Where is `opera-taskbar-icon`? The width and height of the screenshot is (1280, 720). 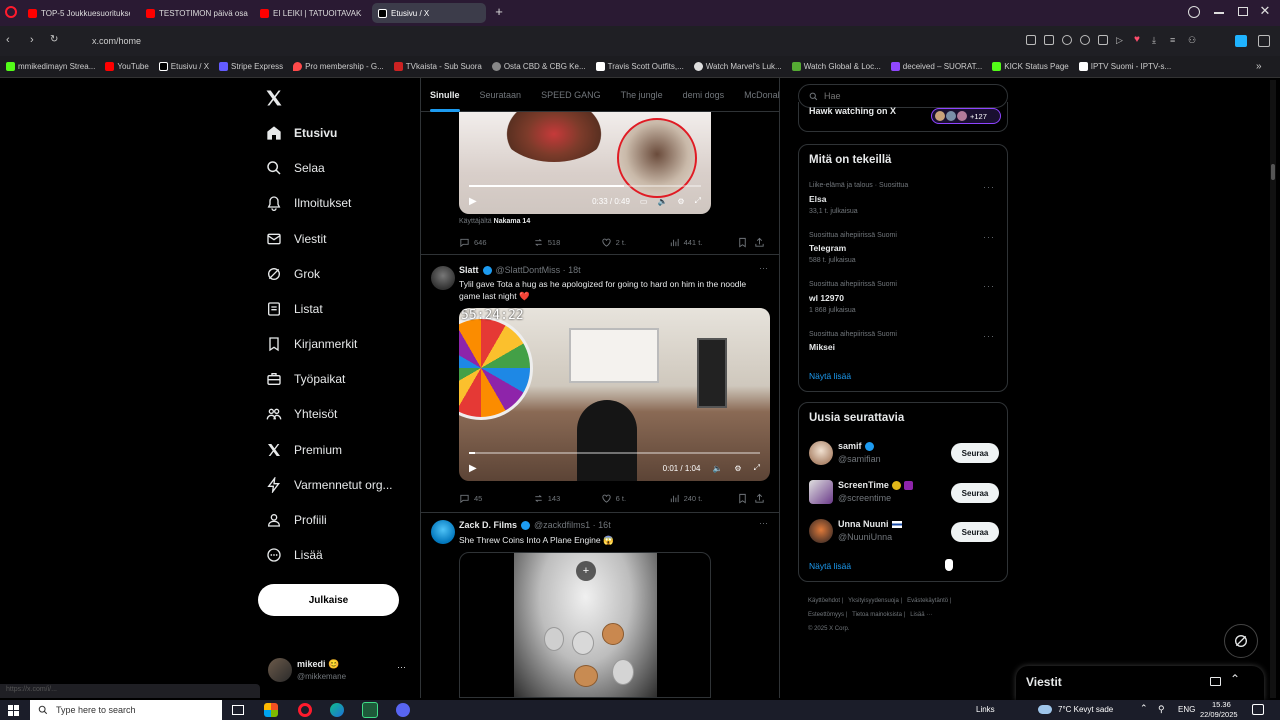 opera-taskbar-icon is located at coordinates (305, 710).